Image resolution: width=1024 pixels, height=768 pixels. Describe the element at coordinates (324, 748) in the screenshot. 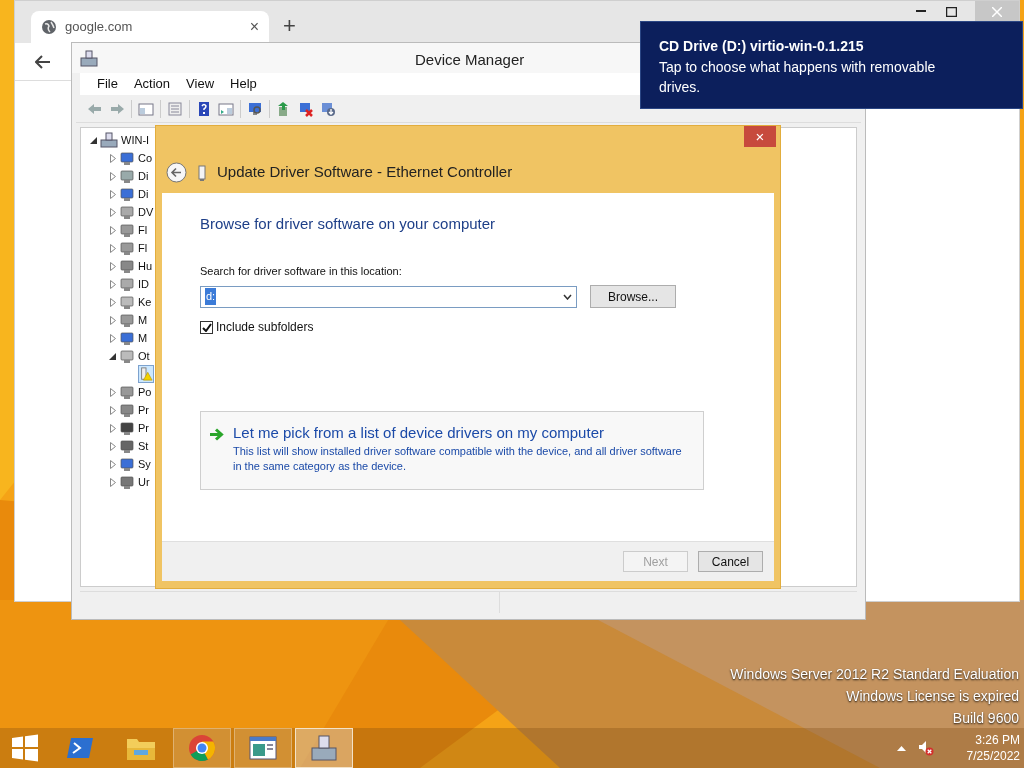

I see `taskbar-button` at that location.